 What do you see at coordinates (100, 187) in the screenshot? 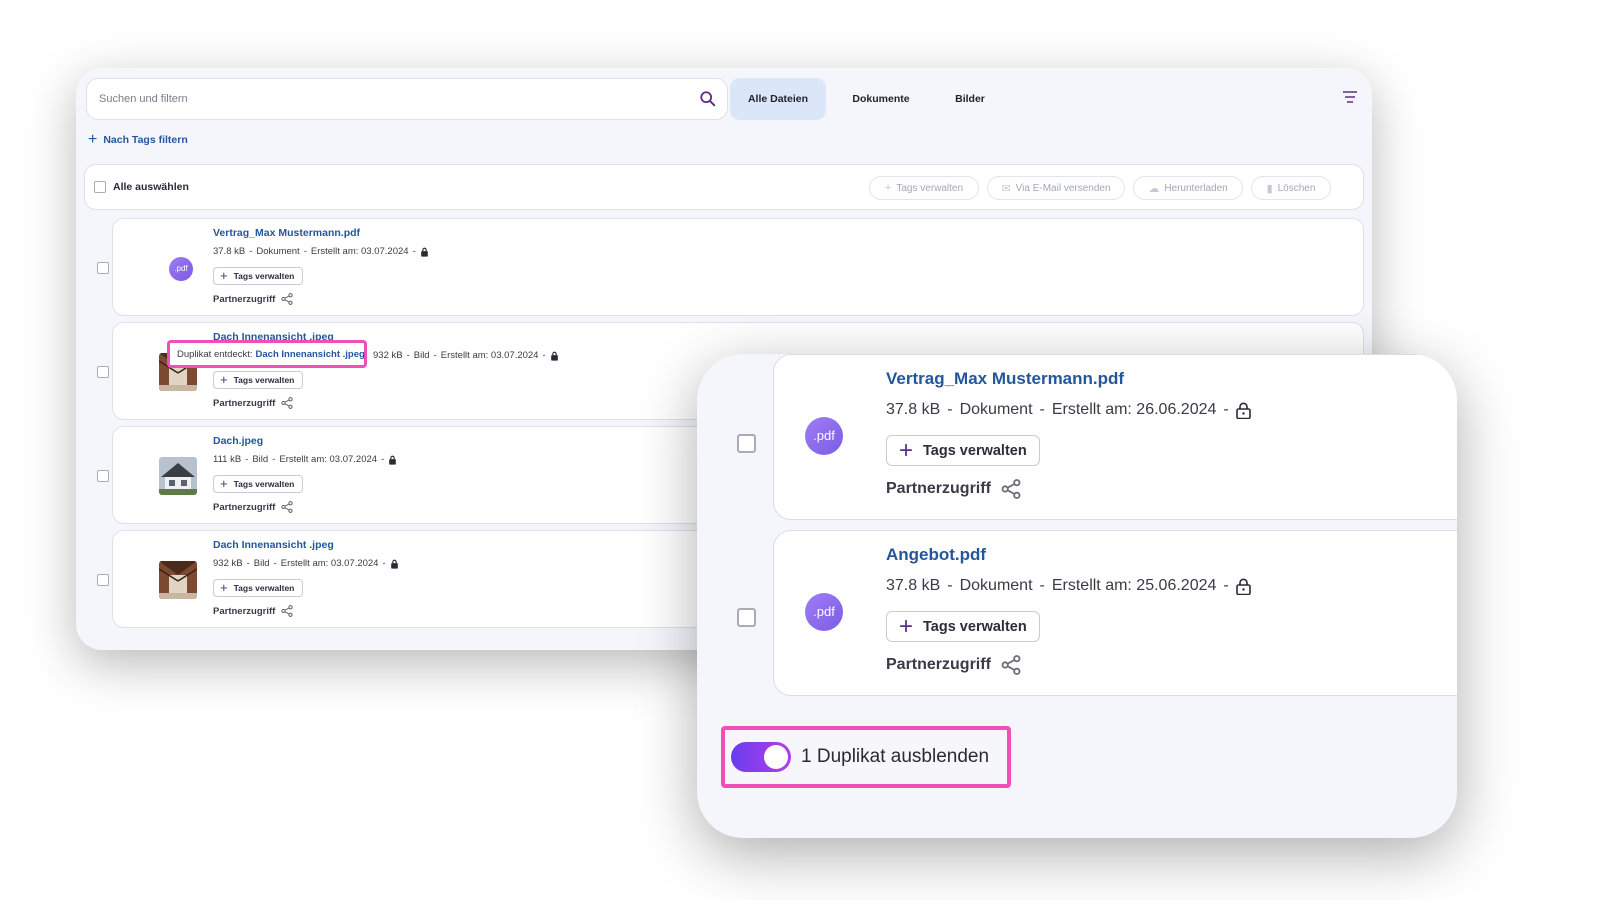
I see `select-all-checkbox` at bounding box center [100, 187].